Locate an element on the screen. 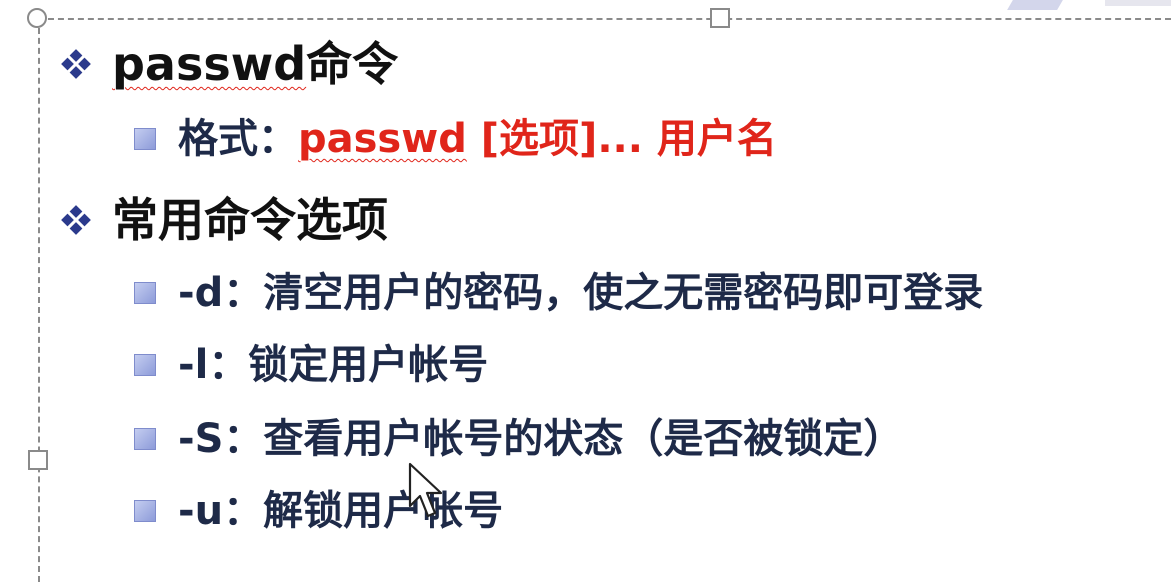  format-line: 格式： passwd [选项]... 用户名 is located at coordinates (455, 139).